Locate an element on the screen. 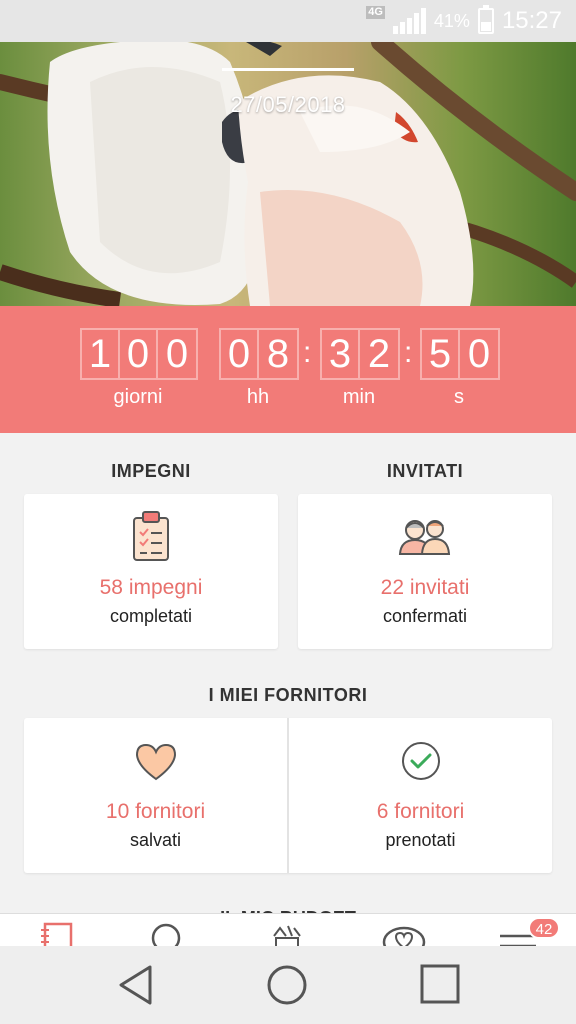  system-nav-bar is located at coordinates (288, 985).